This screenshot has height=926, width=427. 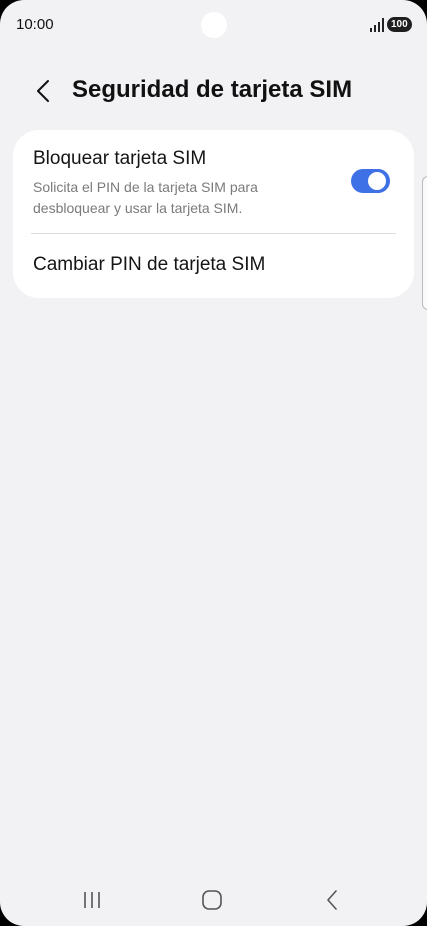 I want to click on lock-sim-toggle, so click(x=370, y=181).